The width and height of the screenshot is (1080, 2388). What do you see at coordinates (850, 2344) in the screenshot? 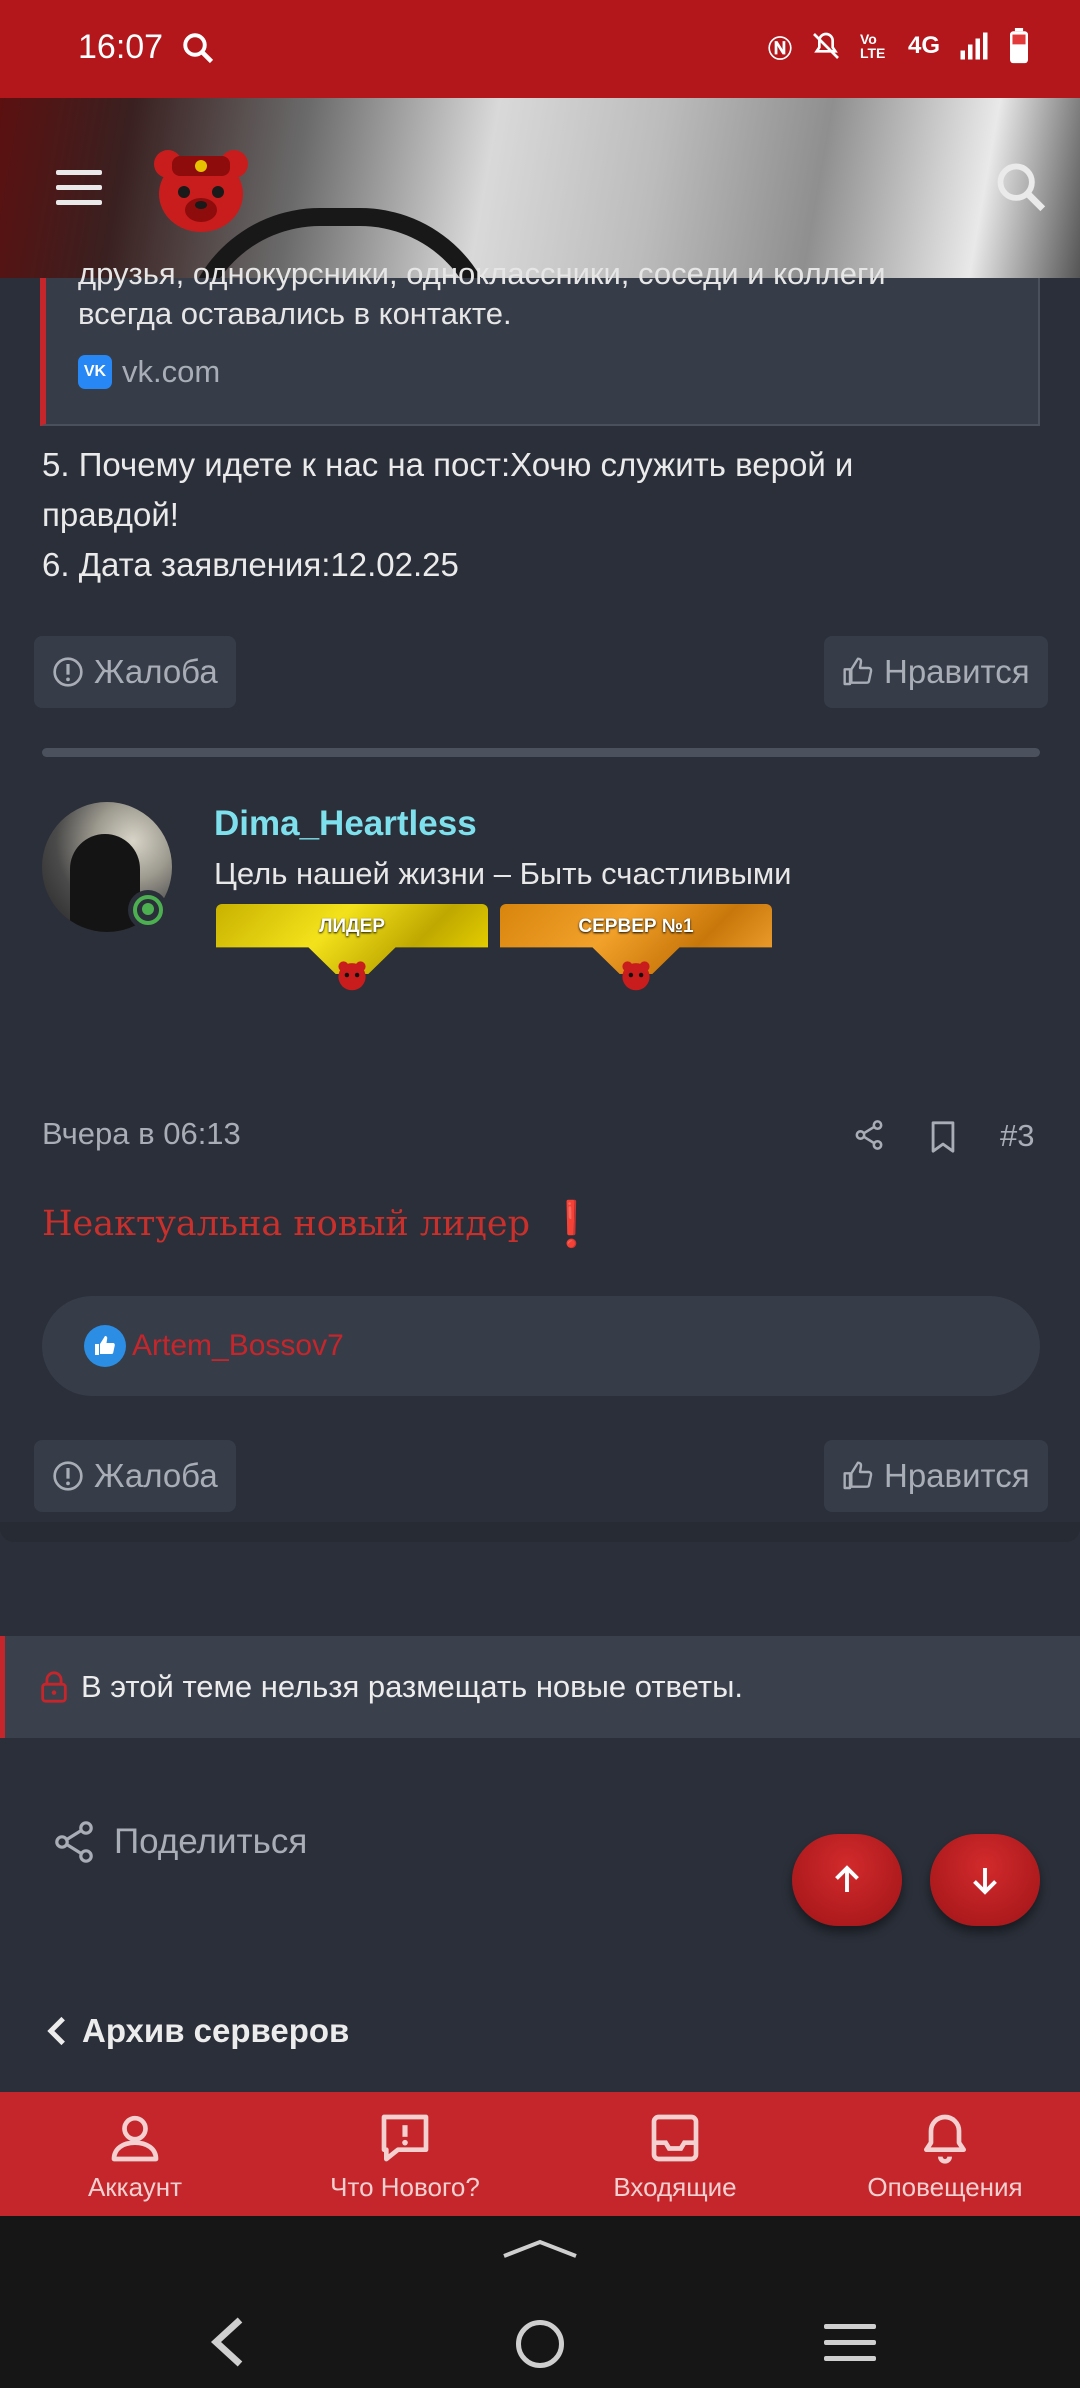
I see `recents-icon` at bounding box center [850, 2344].